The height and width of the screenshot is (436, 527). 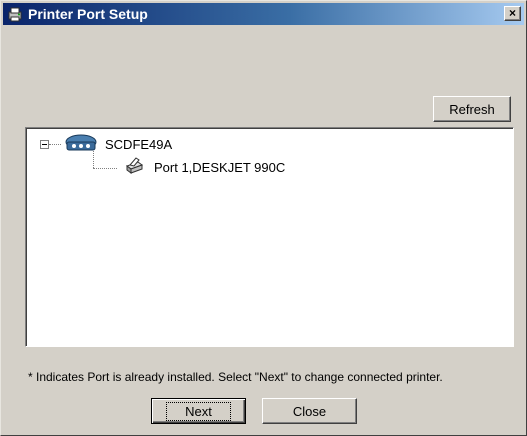 I want to click on title-bar: Printer Port Setup ×, so click(x=263, y=14).